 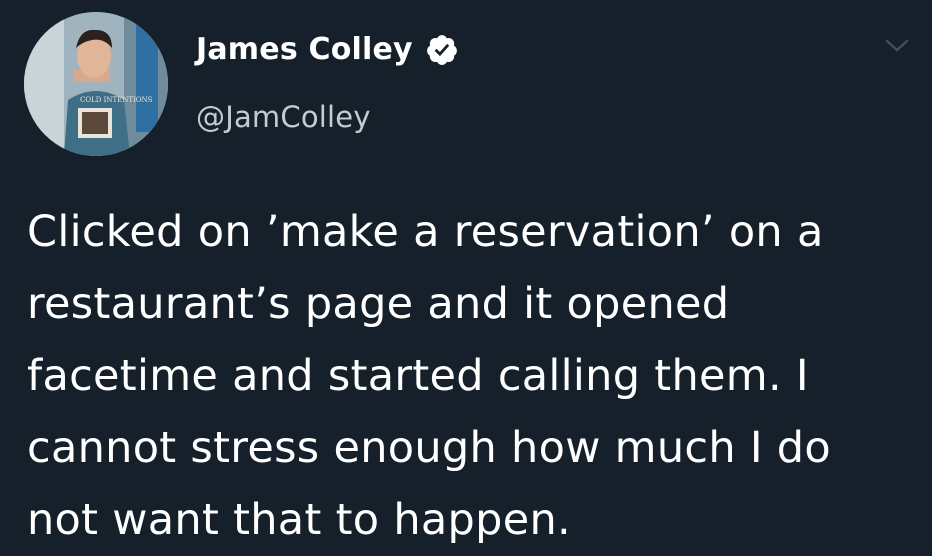 I want to click on avatar: COLD INTENTIONS, so click(x=96, y=84).